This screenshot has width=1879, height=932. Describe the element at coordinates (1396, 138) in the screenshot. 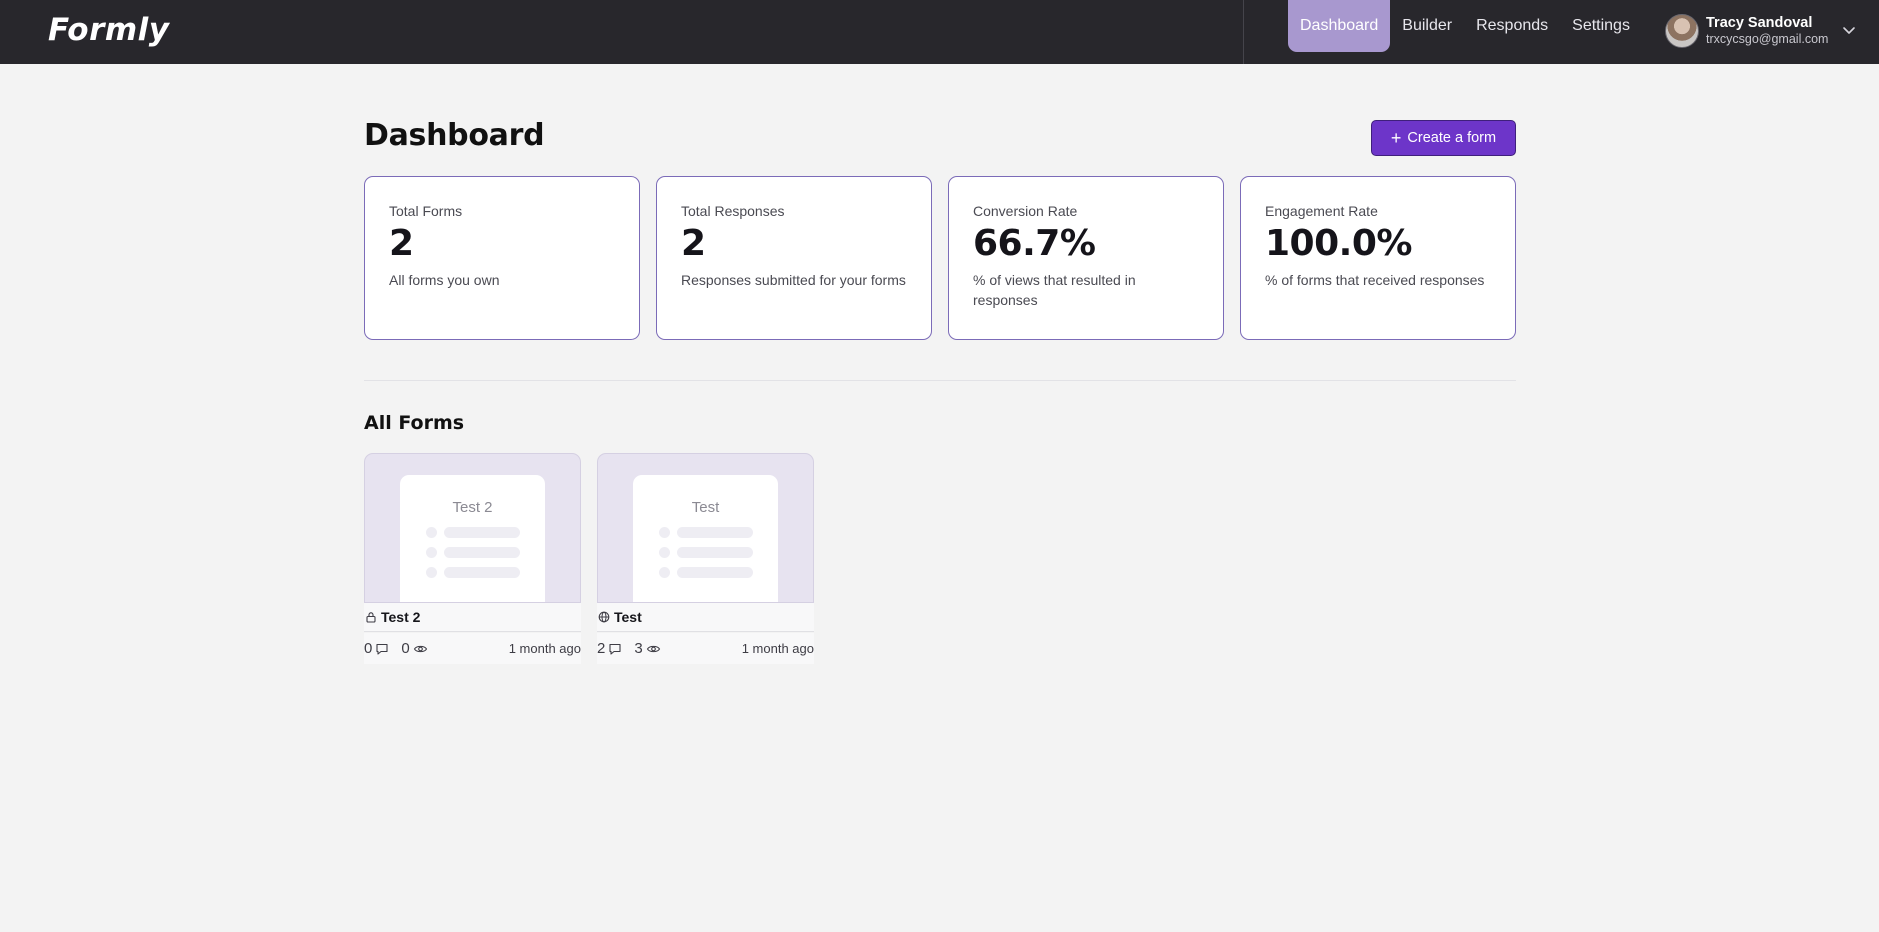

I see `plus-icon: +` at that location.